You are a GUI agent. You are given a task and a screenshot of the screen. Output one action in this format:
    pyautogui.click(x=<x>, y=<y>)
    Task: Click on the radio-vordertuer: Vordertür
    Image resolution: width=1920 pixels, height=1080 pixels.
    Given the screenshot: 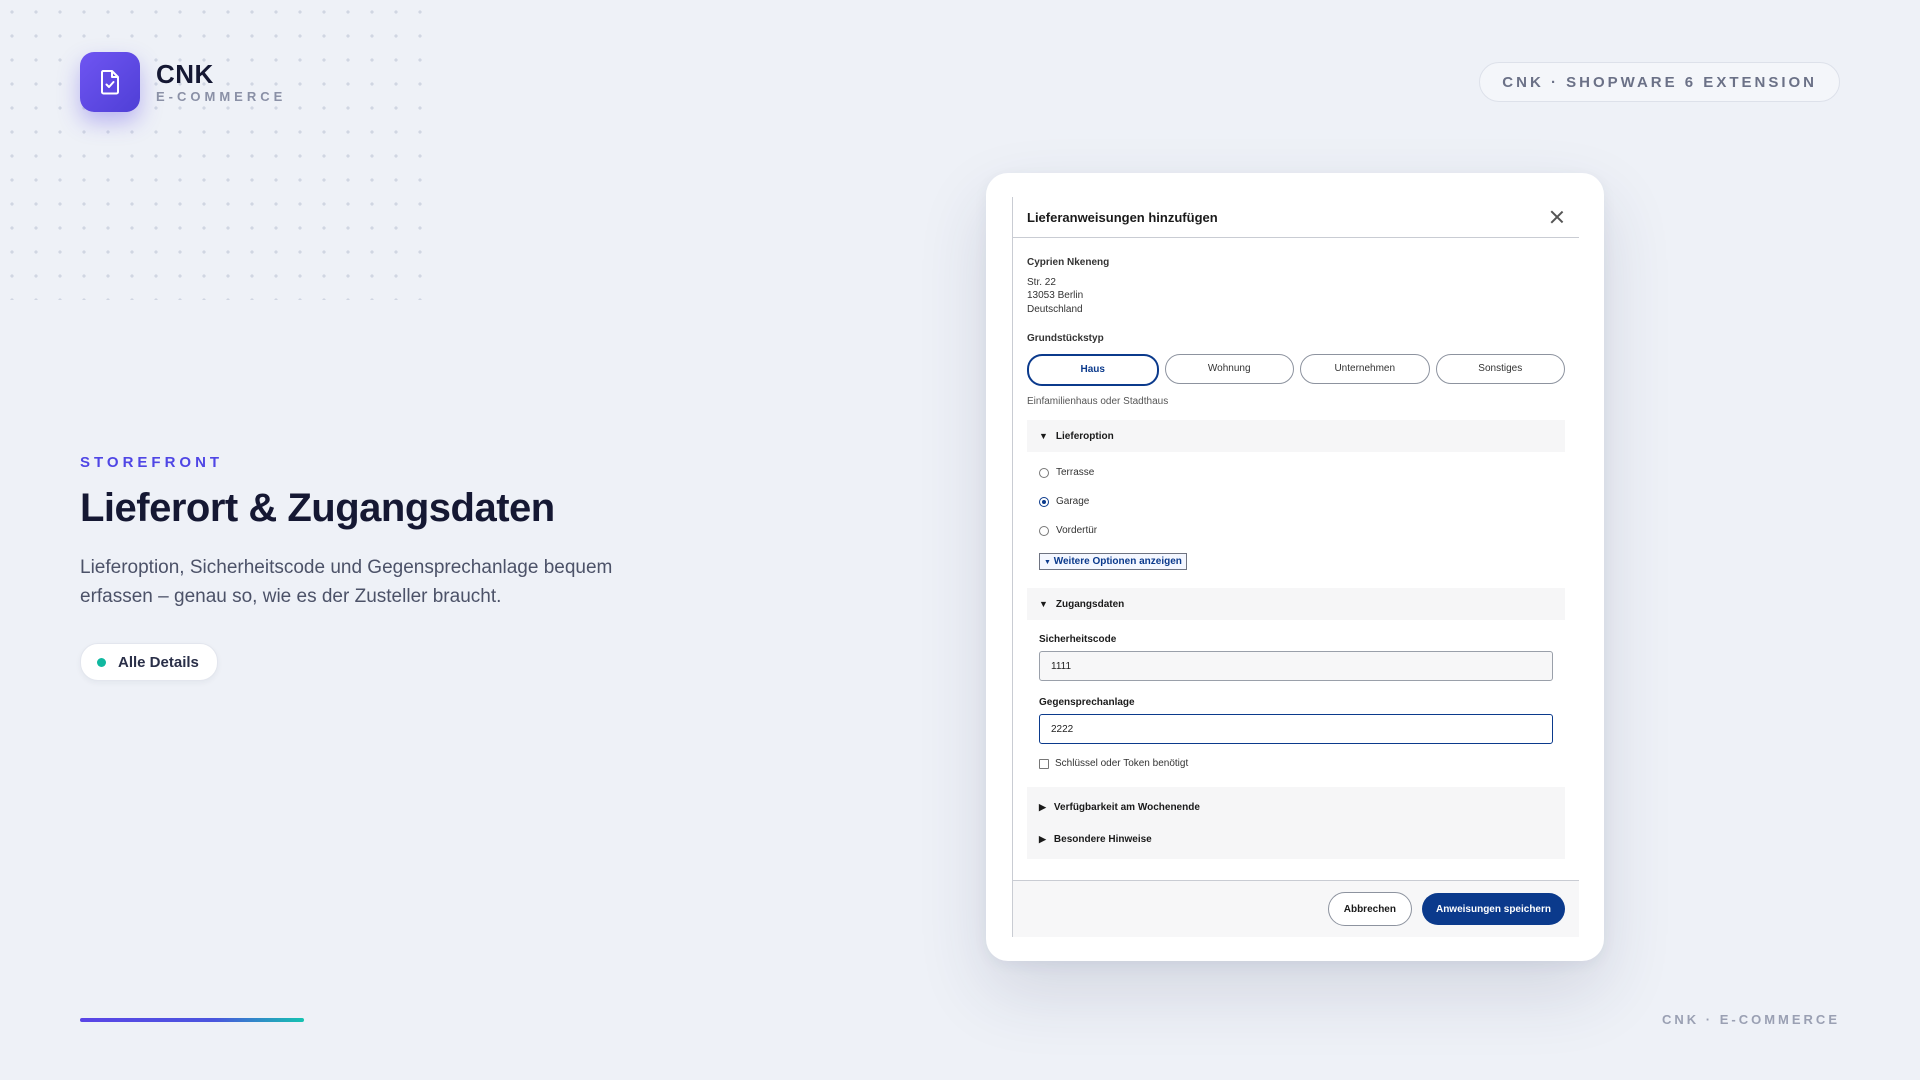 What is the action you would take?
    pyautogui.click(x=1296, y=530)
    